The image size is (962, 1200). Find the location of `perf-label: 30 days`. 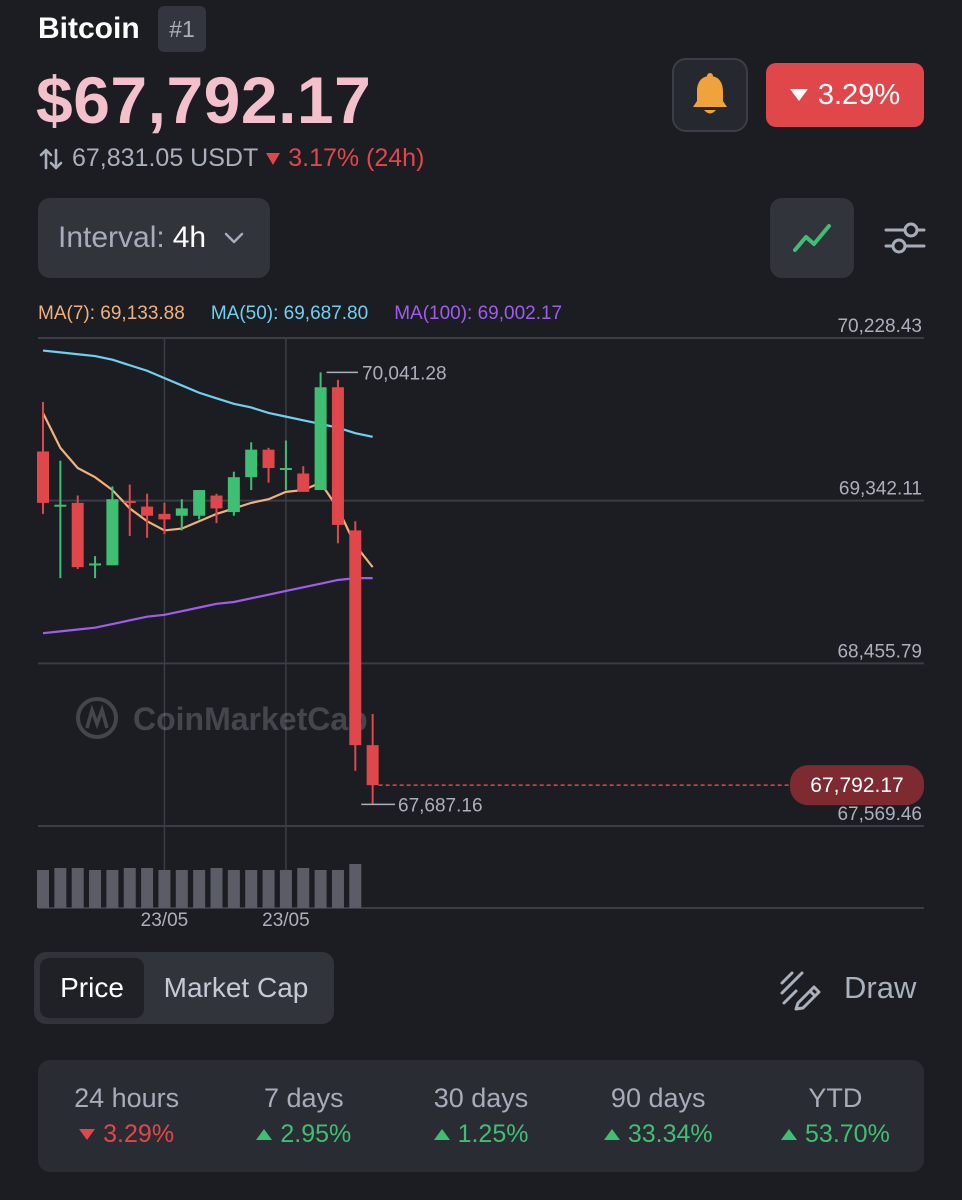

perf-label: 30 days is located at coordinates (481, 1098).